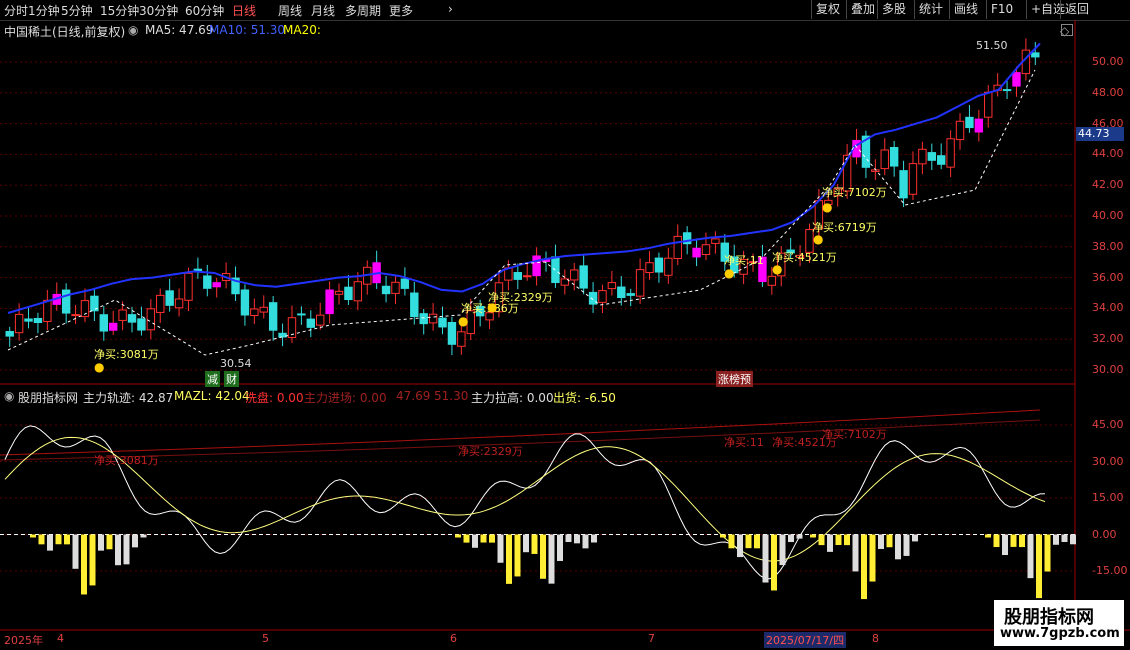 The width and height of the screenshot is (1130, 650). I want to click on badge-jian: 减, so click(212, 379).